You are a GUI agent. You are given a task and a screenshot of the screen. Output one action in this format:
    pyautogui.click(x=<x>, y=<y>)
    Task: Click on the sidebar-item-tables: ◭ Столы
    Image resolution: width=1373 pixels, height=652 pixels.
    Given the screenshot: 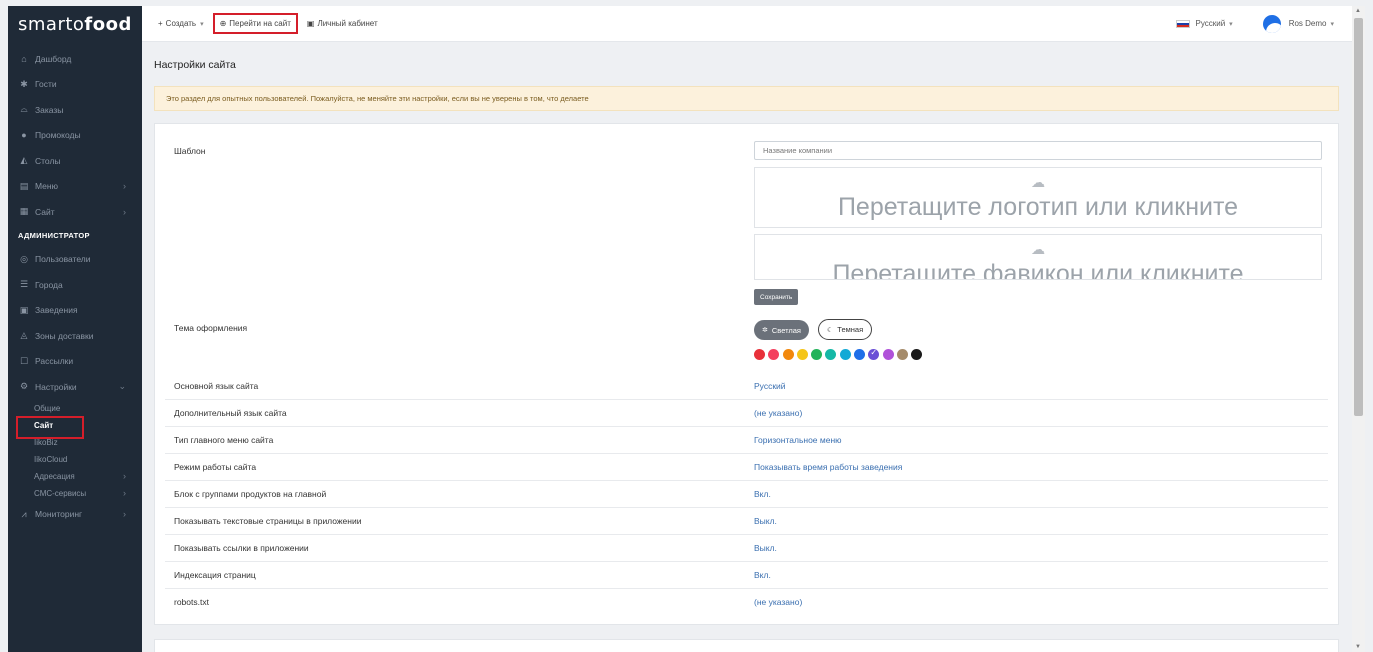 What is the action you would take?
    pyautogui.click(x=75, y=161)
    